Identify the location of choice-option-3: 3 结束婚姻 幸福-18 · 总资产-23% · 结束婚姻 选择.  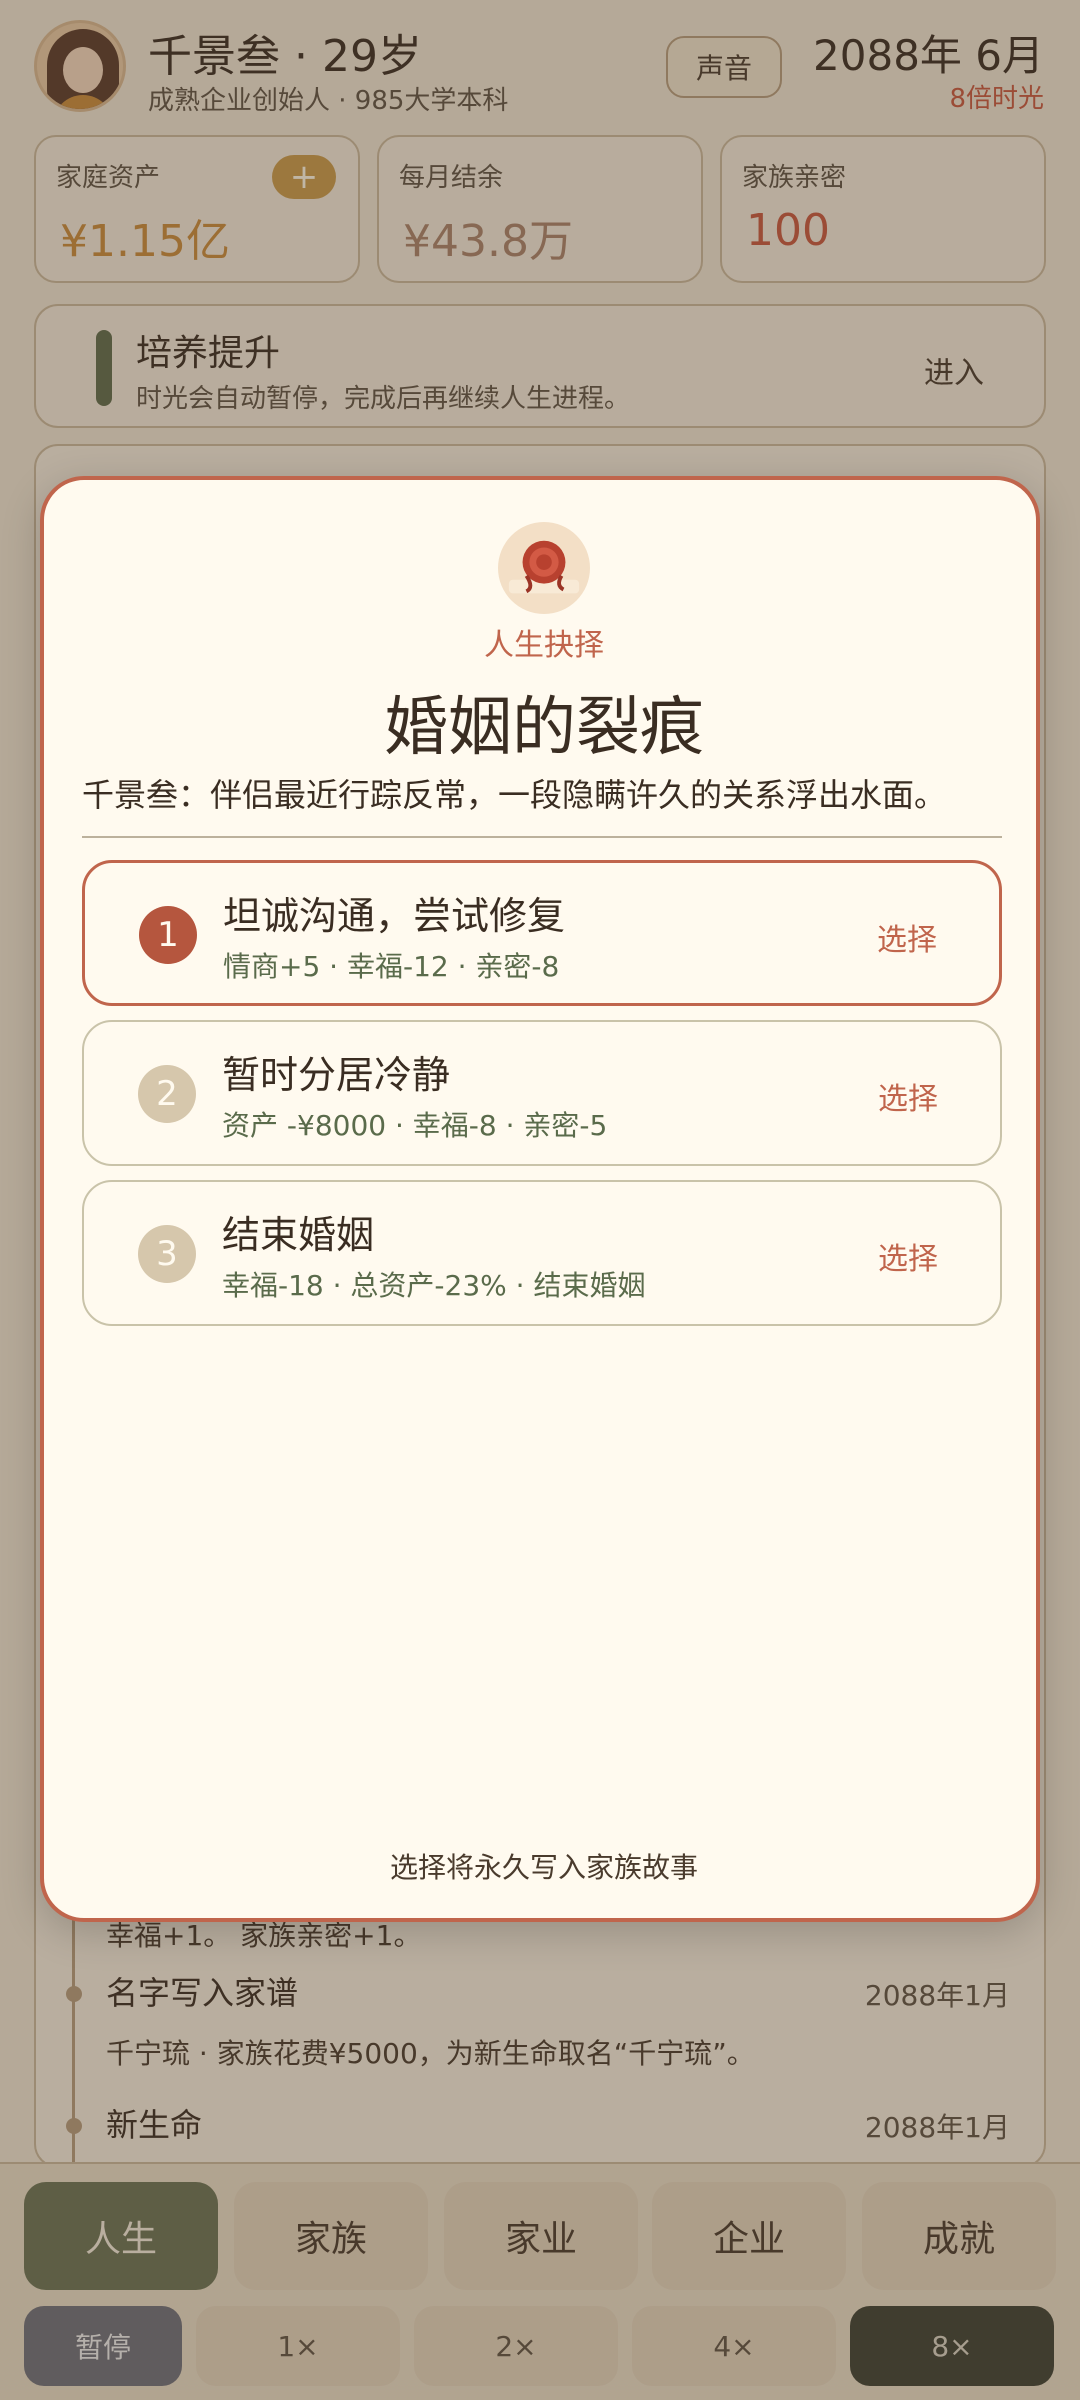
(542, 1253).